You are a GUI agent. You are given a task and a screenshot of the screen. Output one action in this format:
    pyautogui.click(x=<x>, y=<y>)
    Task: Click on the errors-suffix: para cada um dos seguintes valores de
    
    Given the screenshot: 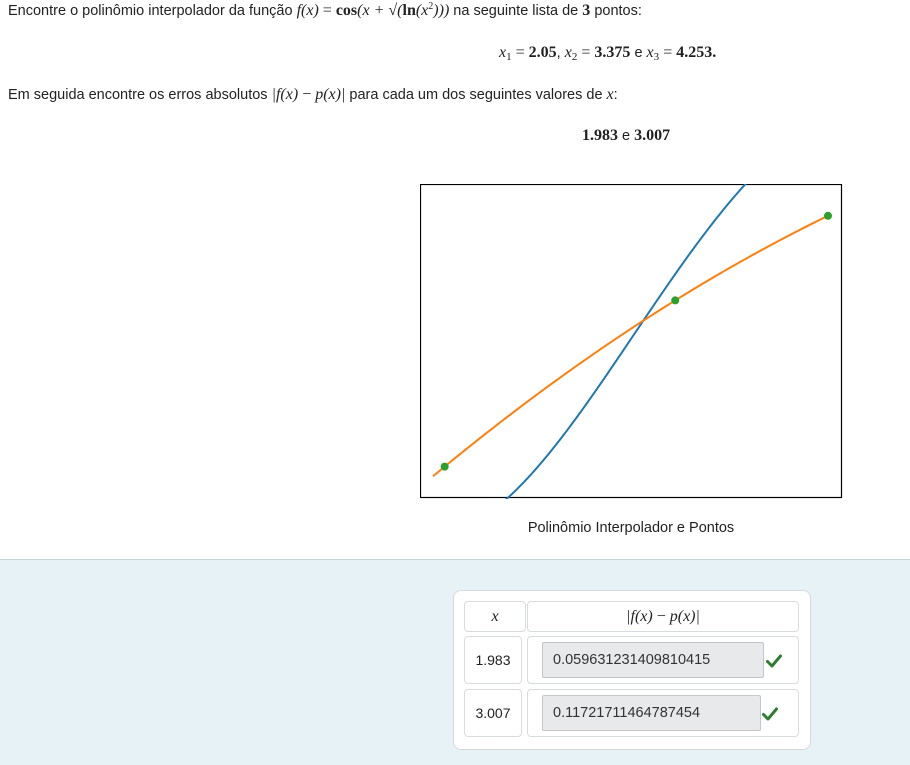 What is the action you would take?
    pyautogui.click(x=476, y=95)
    